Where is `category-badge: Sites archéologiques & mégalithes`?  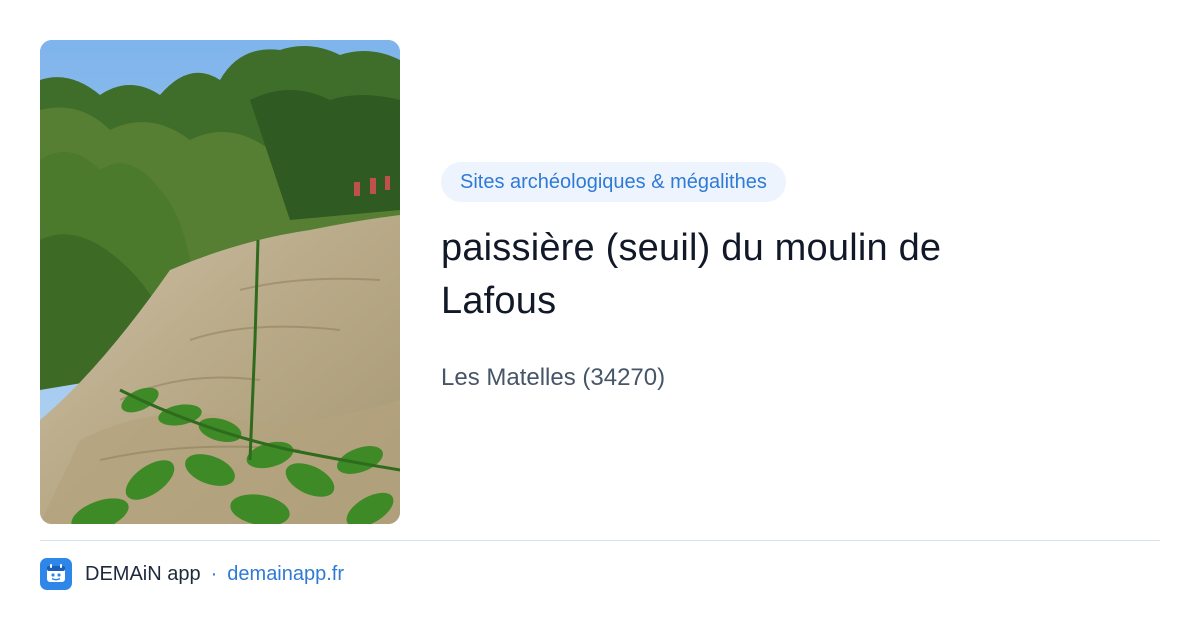
category-badge: Sites archéologiques & mégalithes is located at coordinates (613, 182).